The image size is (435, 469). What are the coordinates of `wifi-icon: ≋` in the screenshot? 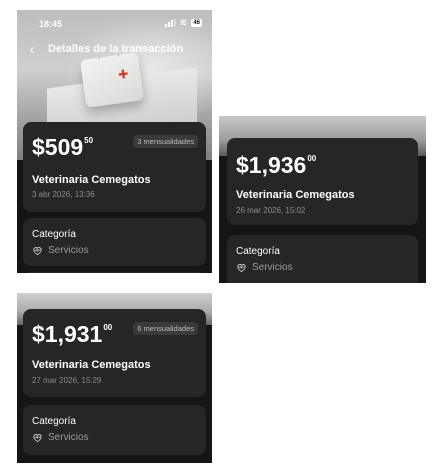 It's located at (183, 22).